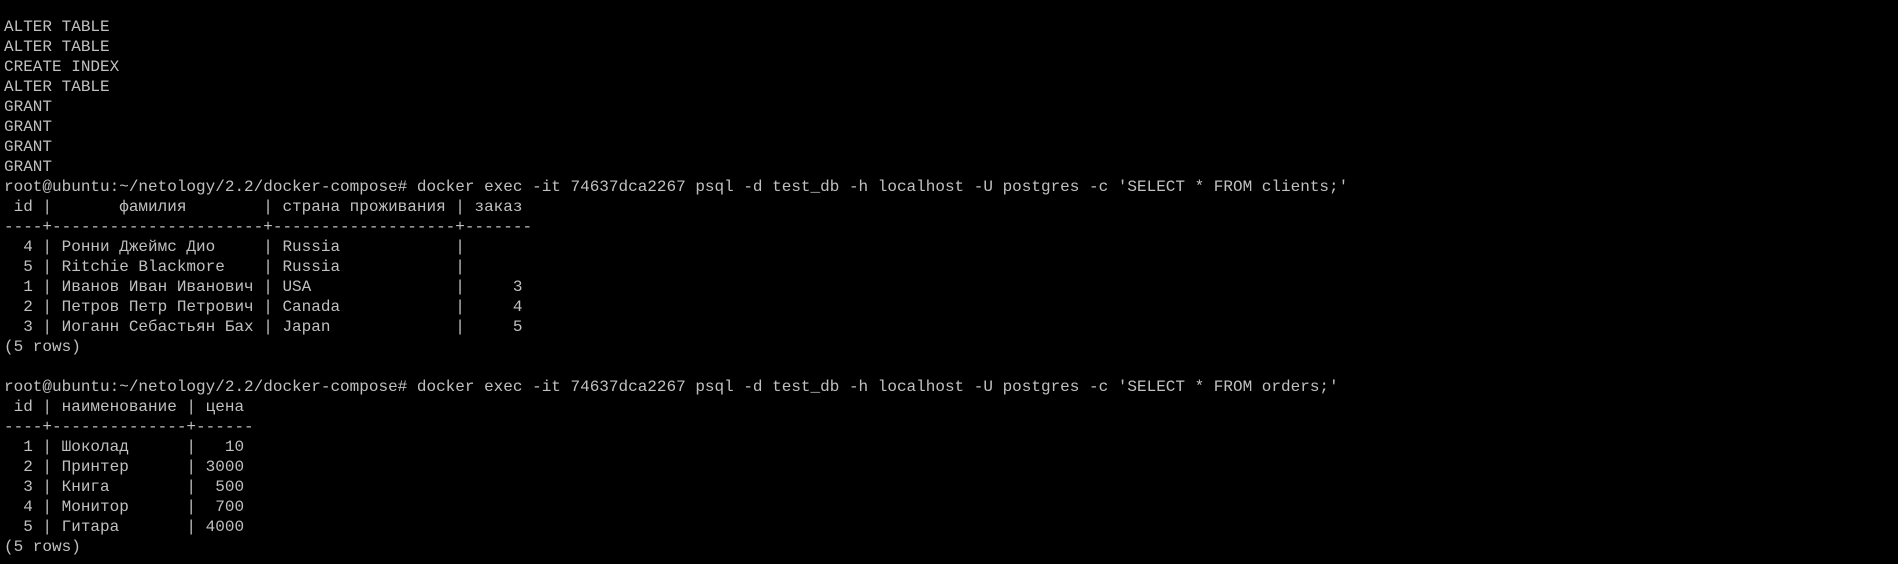 This screenshot has height=564, width=1898. What do you see at coordinates (234, 247) in the screenshot?
I see `table-row: 4 | Ронни Джеймс Дио | Russia |` at bounding box center [234, 247].